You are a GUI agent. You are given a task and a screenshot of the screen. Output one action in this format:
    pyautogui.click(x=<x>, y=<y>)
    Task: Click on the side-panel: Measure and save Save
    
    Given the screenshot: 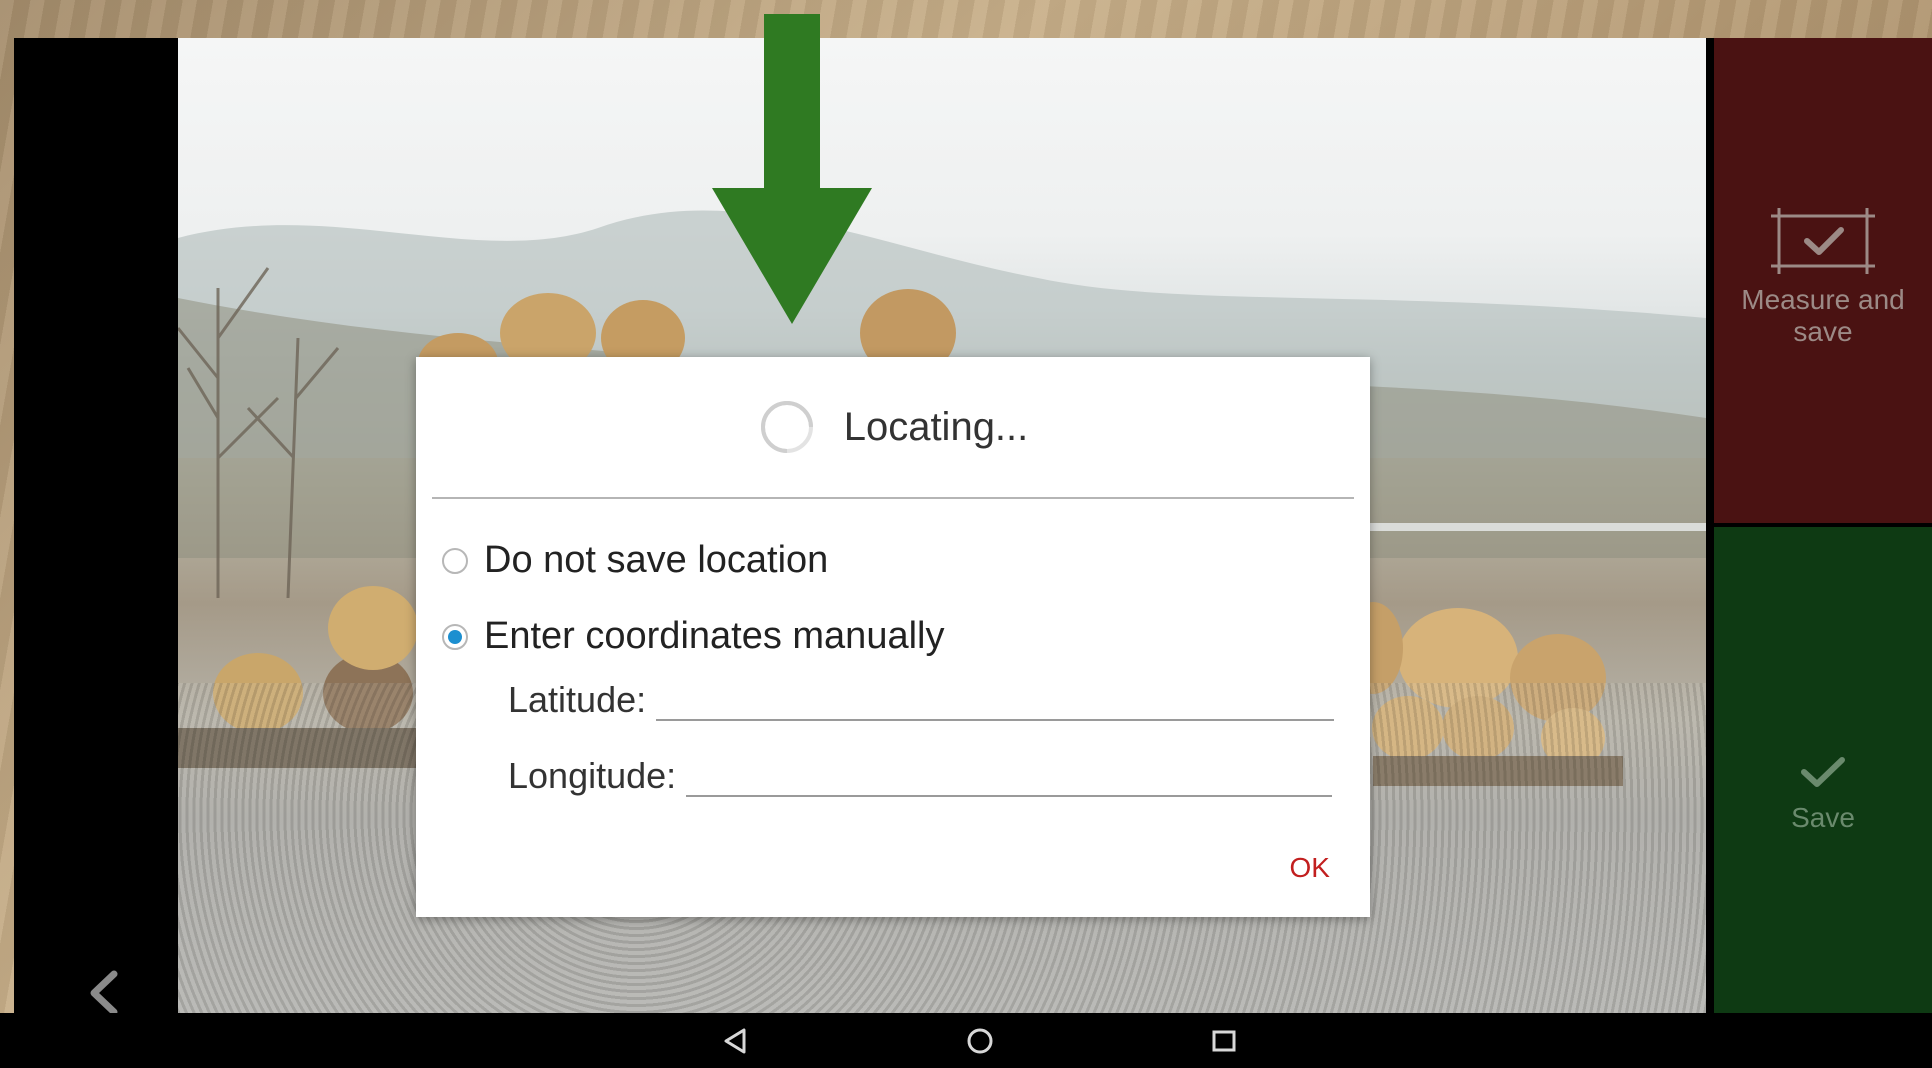 What is the action you would take?
    pyautogui.click(x=1823, y=544)
    